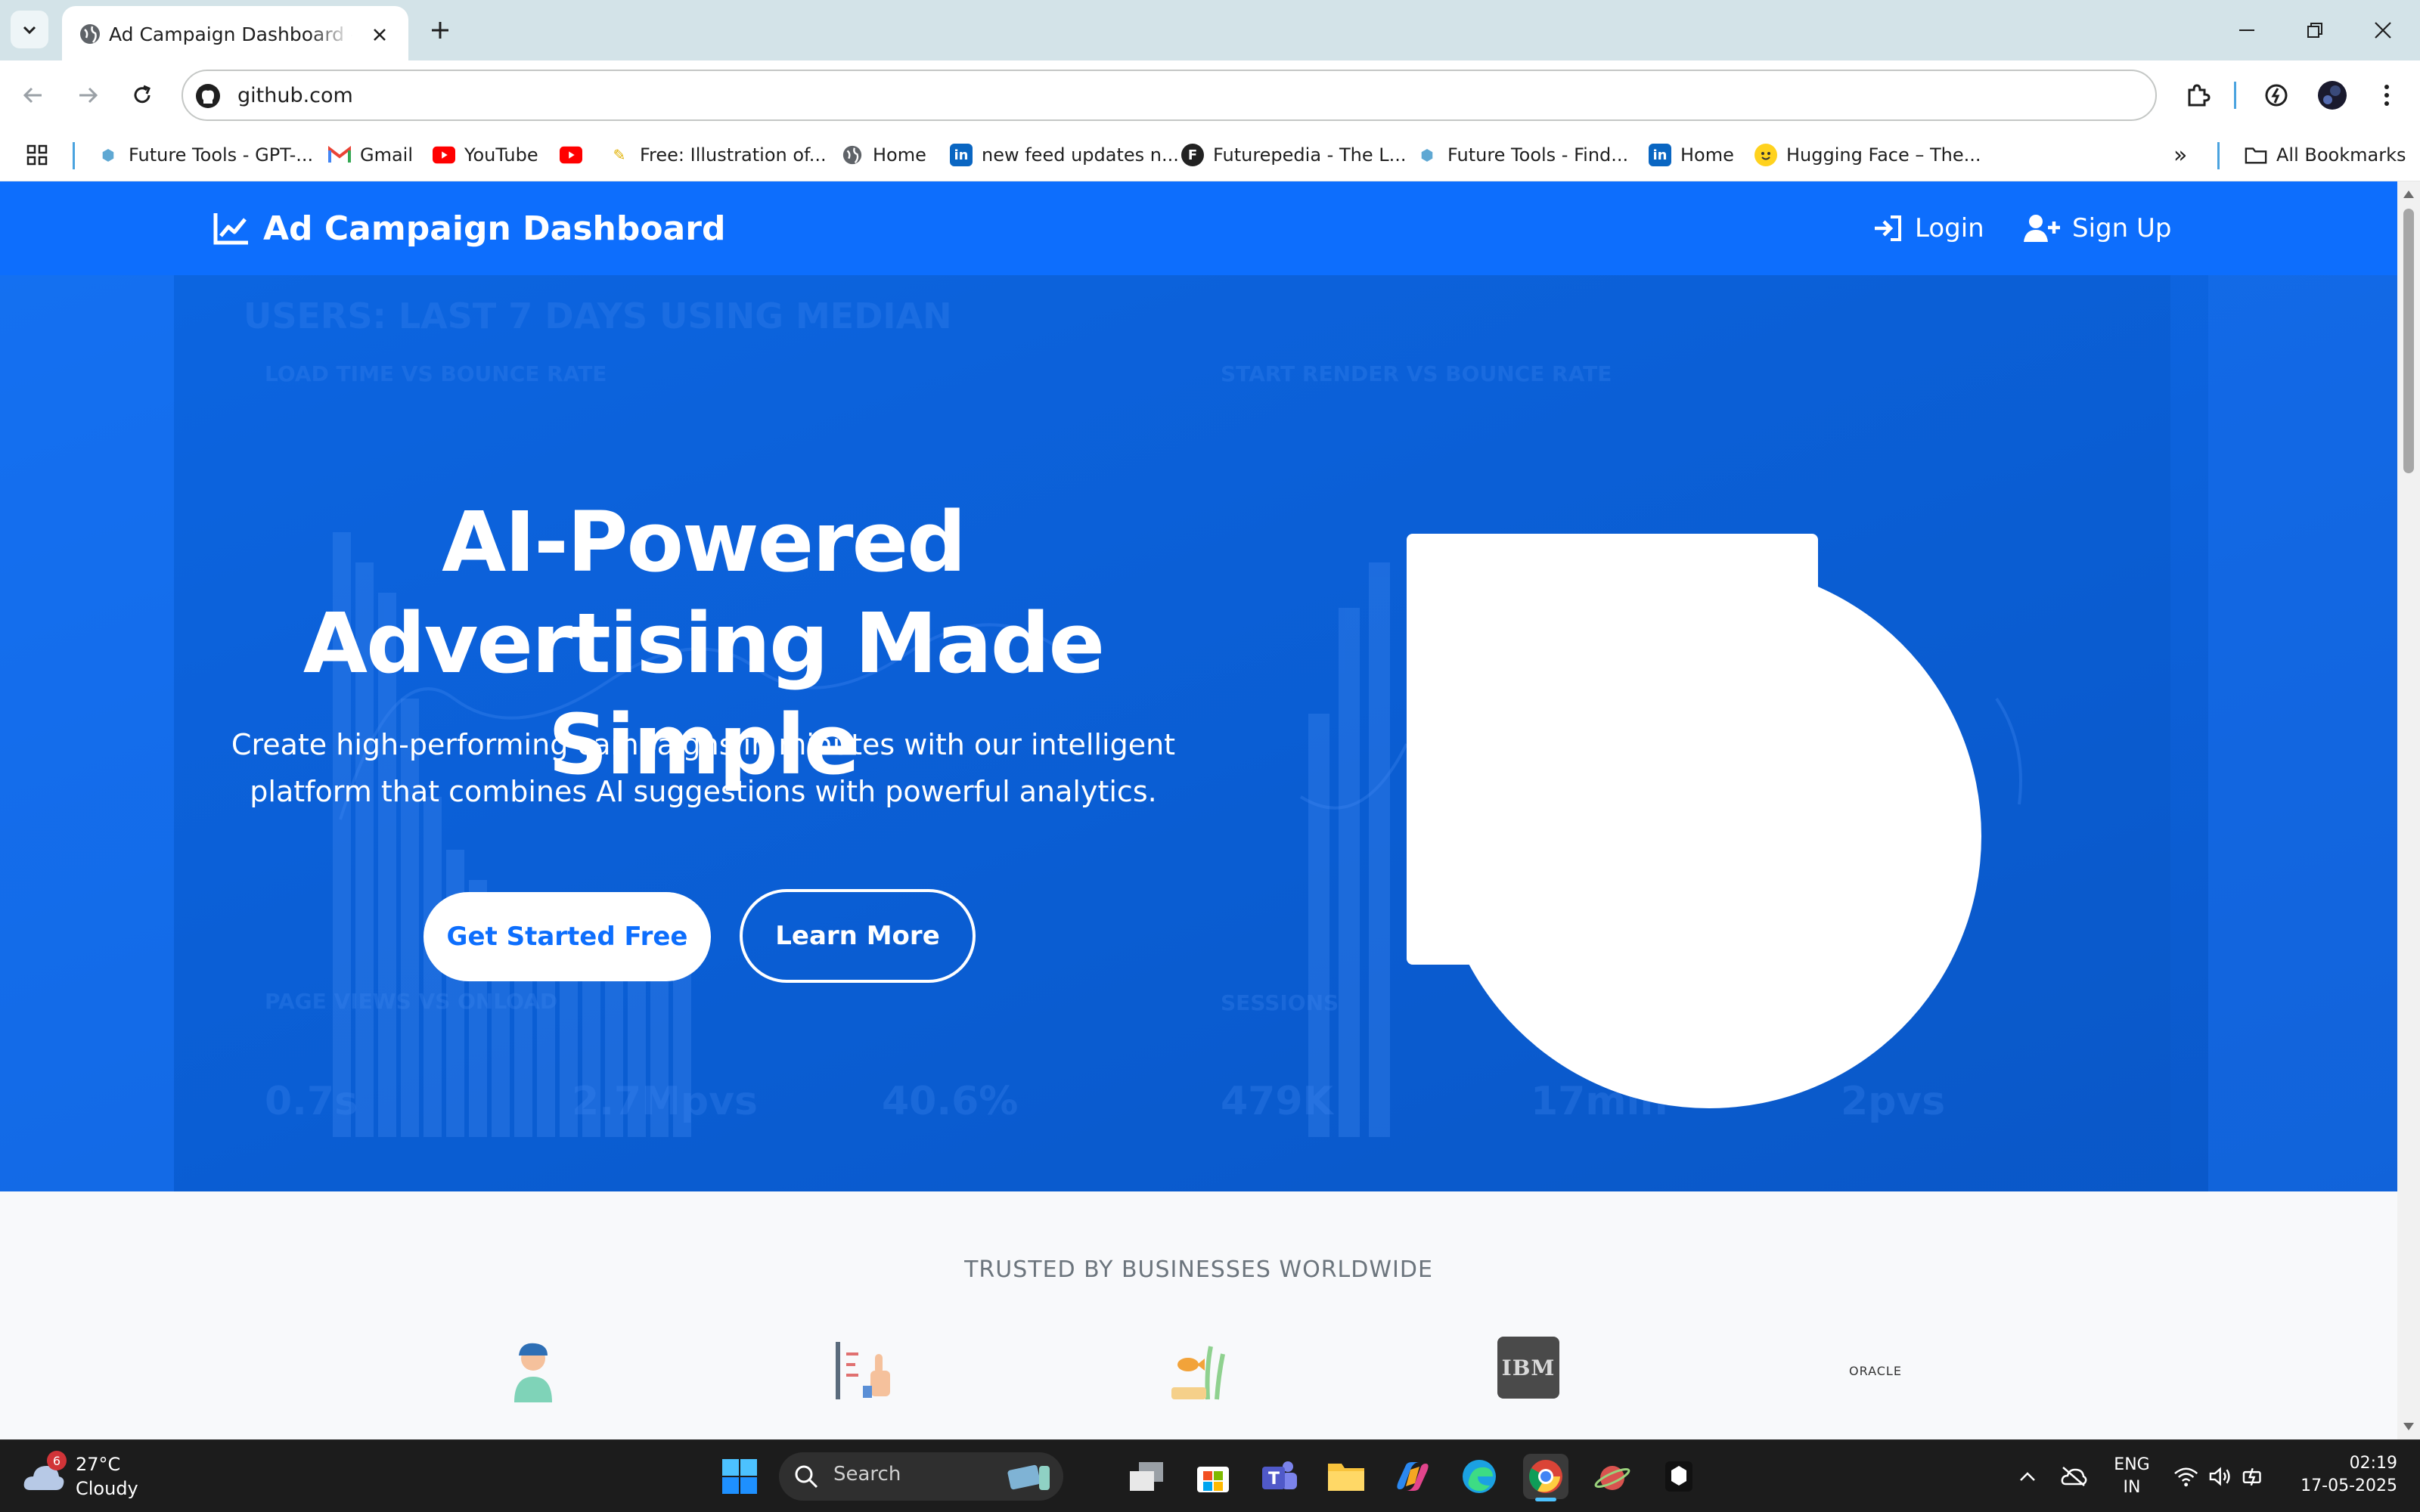 This screenshot has width=2420, height=1512. Describe the element at coordinates (567, 937) in the screenshot. I see `get-started-button: Get Started Free` at that location.